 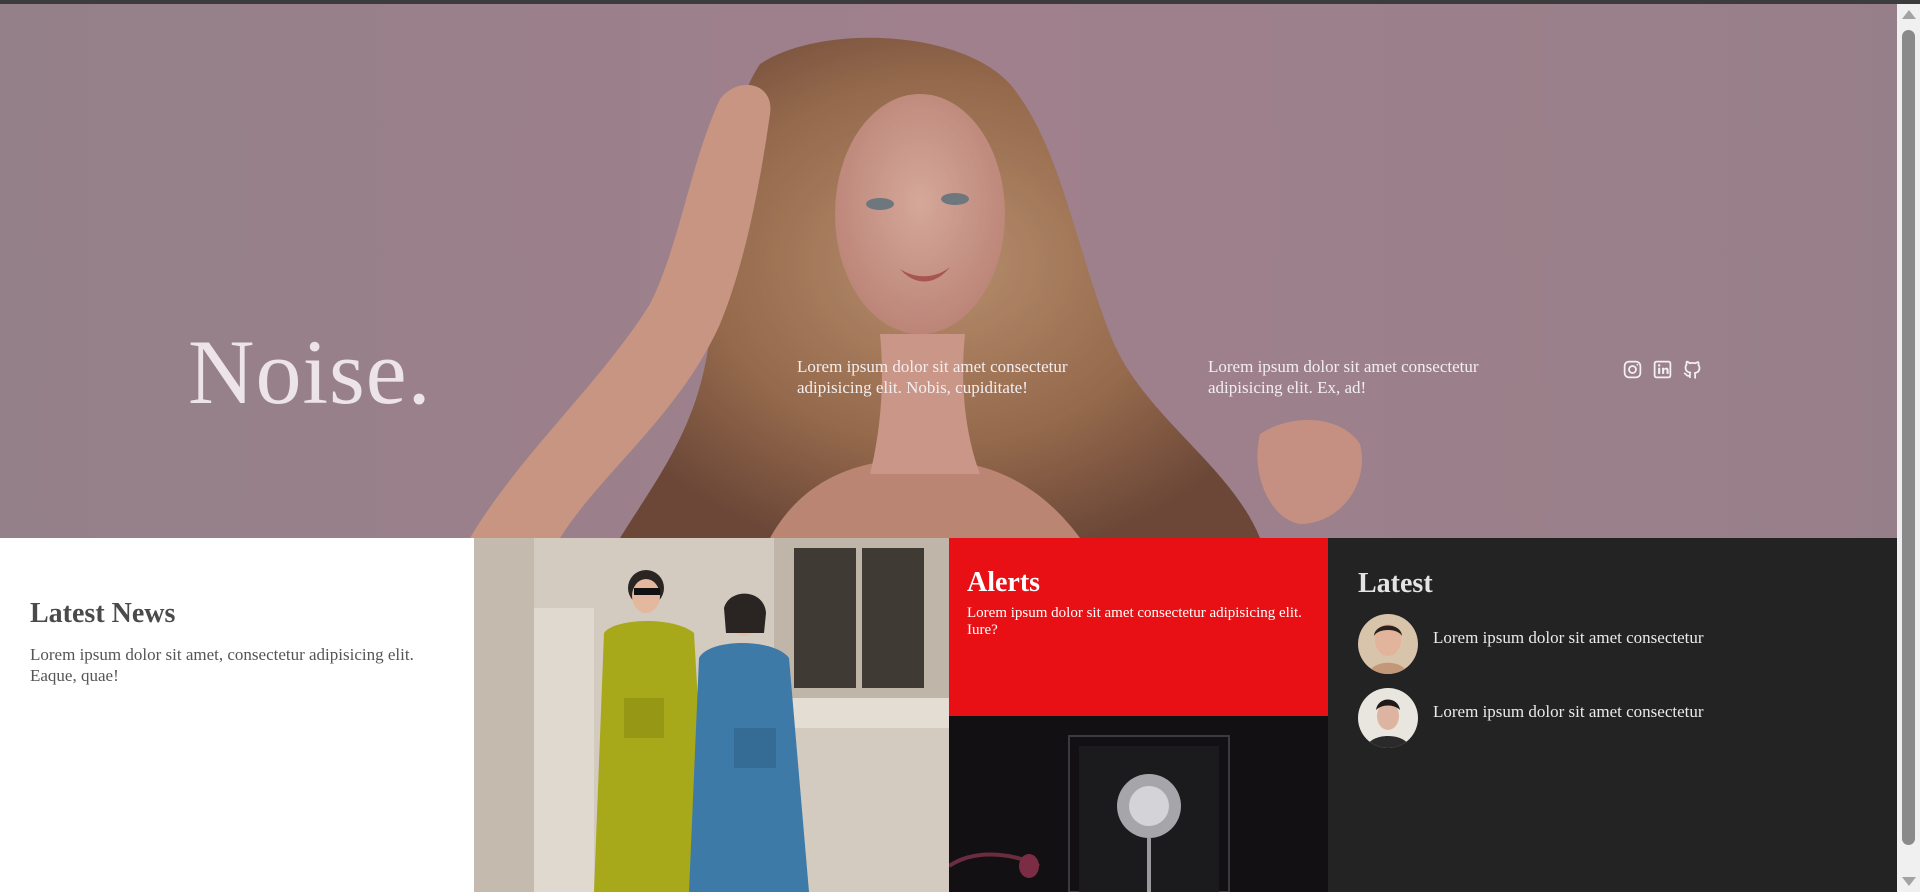 I want to click on linkedin-icon, so click(x=1662, y=369).